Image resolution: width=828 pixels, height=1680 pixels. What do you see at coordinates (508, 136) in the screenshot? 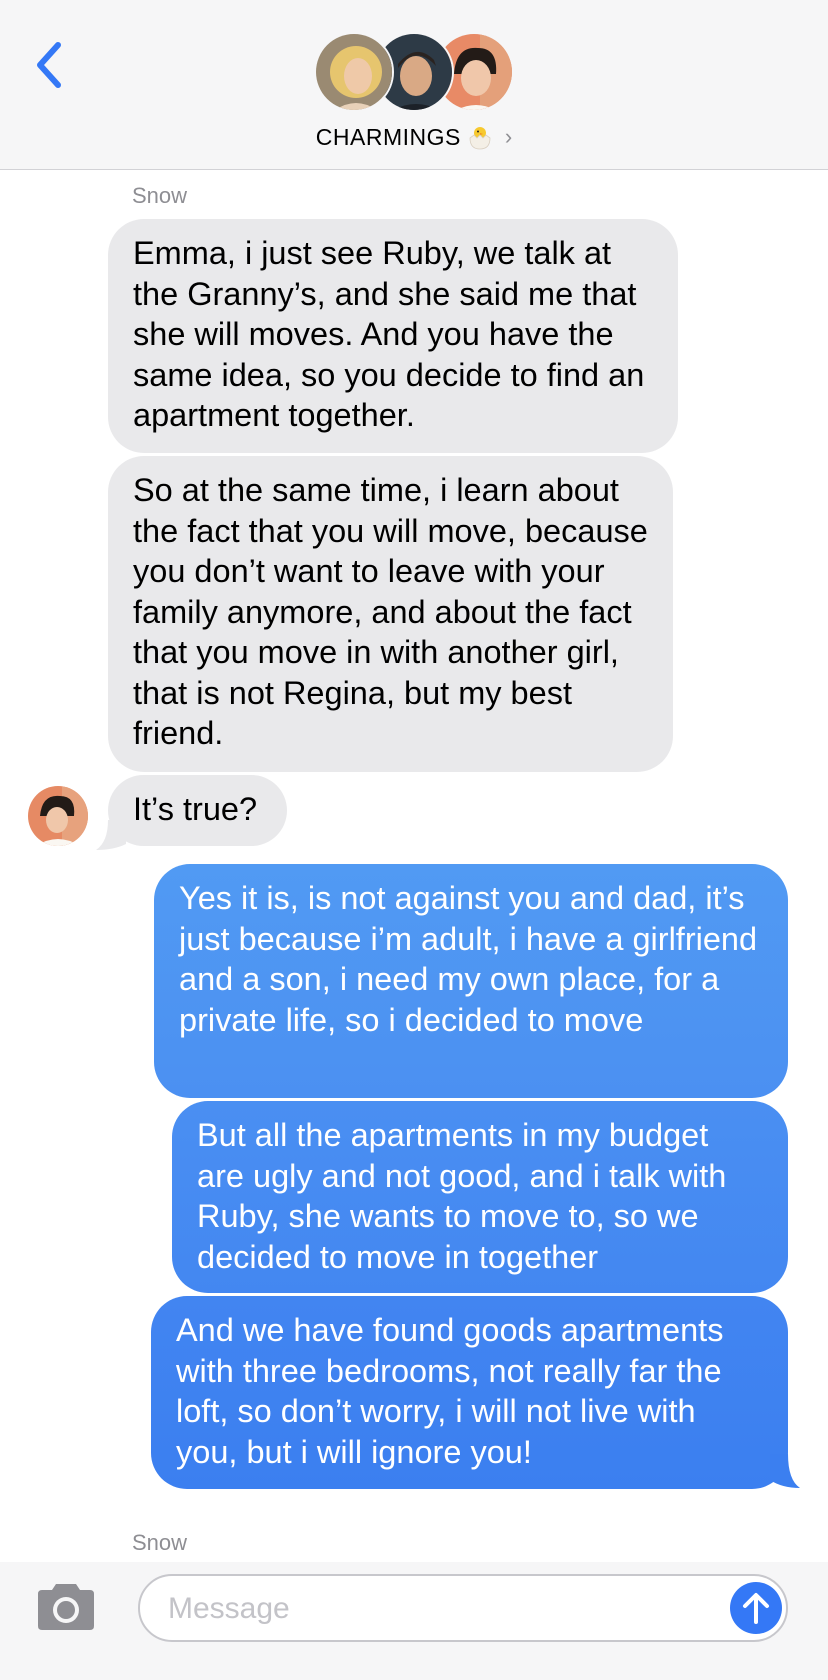
I see `chevron-right-icon: ›` at bounding box center [508, 136].